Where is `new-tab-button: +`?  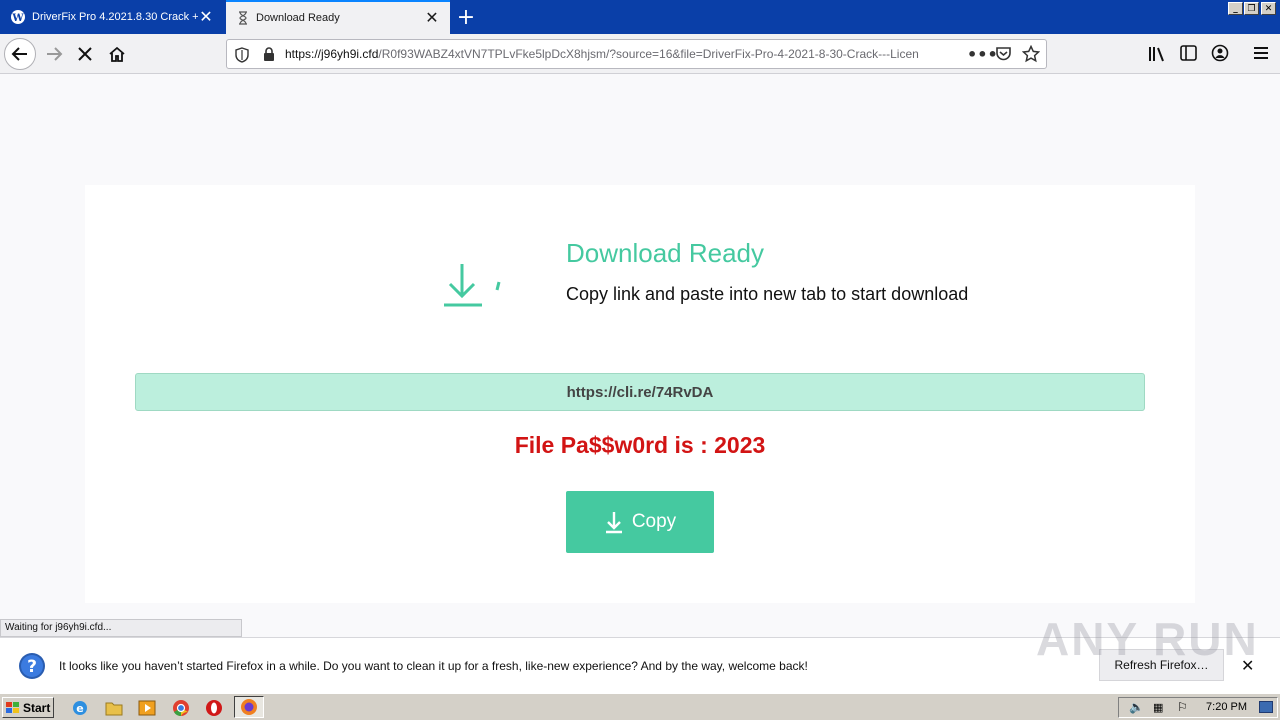
new-tab-button: + is located at coordinates (466, 17).